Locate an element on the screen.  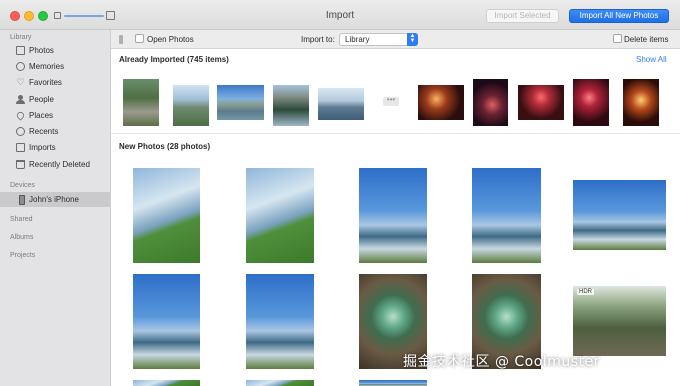
sidebar-item-label: People is located at coordinates (41, 99).